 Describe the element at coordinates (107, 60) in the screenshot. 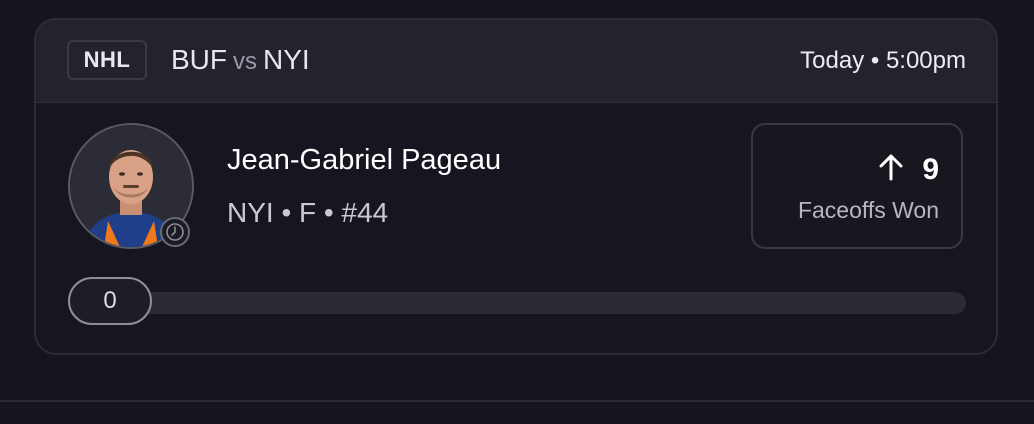

I see `league-badge: NHL` at that location.